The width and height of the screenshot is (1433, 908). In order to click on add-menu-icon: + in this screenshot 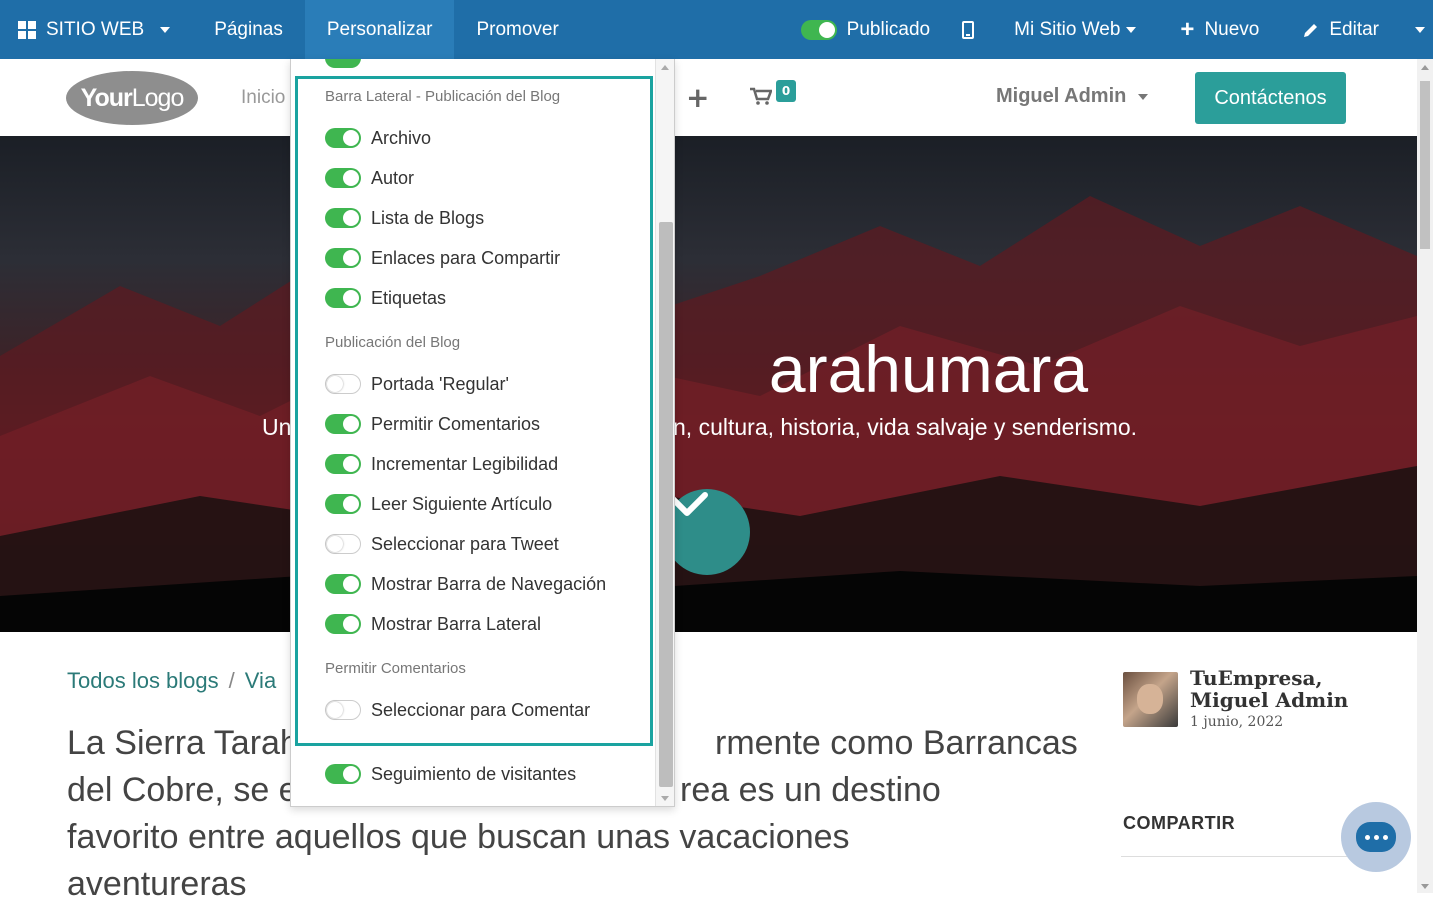, I will do `click(697, 97)`.